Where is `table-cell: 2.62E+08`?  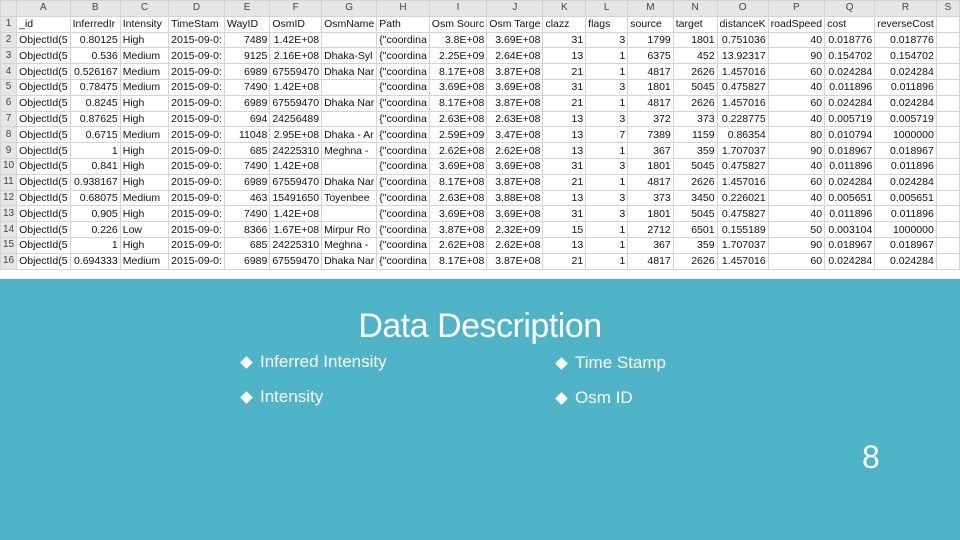
table-cell: 2.62E+08 is located at coordinates (515, 150).